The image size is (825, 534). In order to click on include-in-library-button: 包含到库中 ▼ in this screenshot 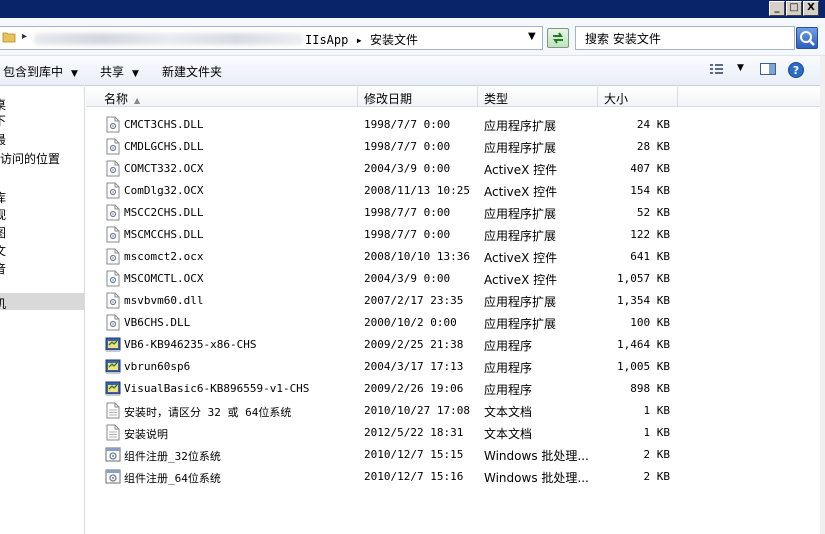, I will do `click(40, 71)`.